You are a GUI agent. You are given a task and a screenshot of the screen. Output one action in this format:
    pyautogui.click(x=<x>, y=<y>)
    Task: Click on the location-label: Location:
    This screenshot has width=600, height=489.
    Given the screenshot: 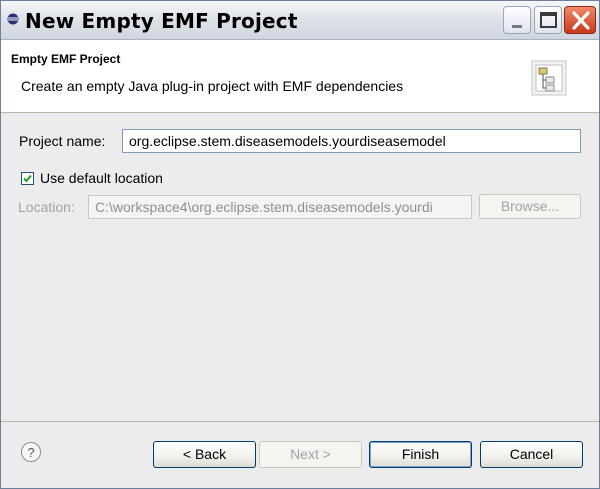 What is the action you would take?
    pyautogui.click(x=46, y=207)
    